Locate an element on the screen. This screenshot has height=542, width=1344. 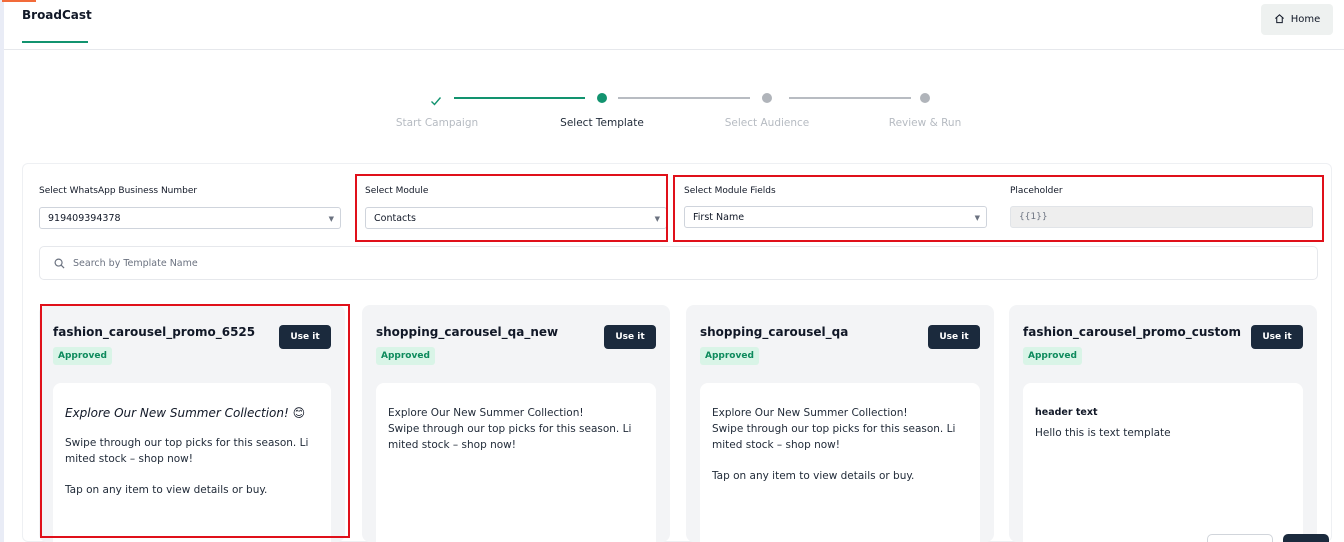
module-fields-label: Select Module Fields is located at coordinates (730, 191).